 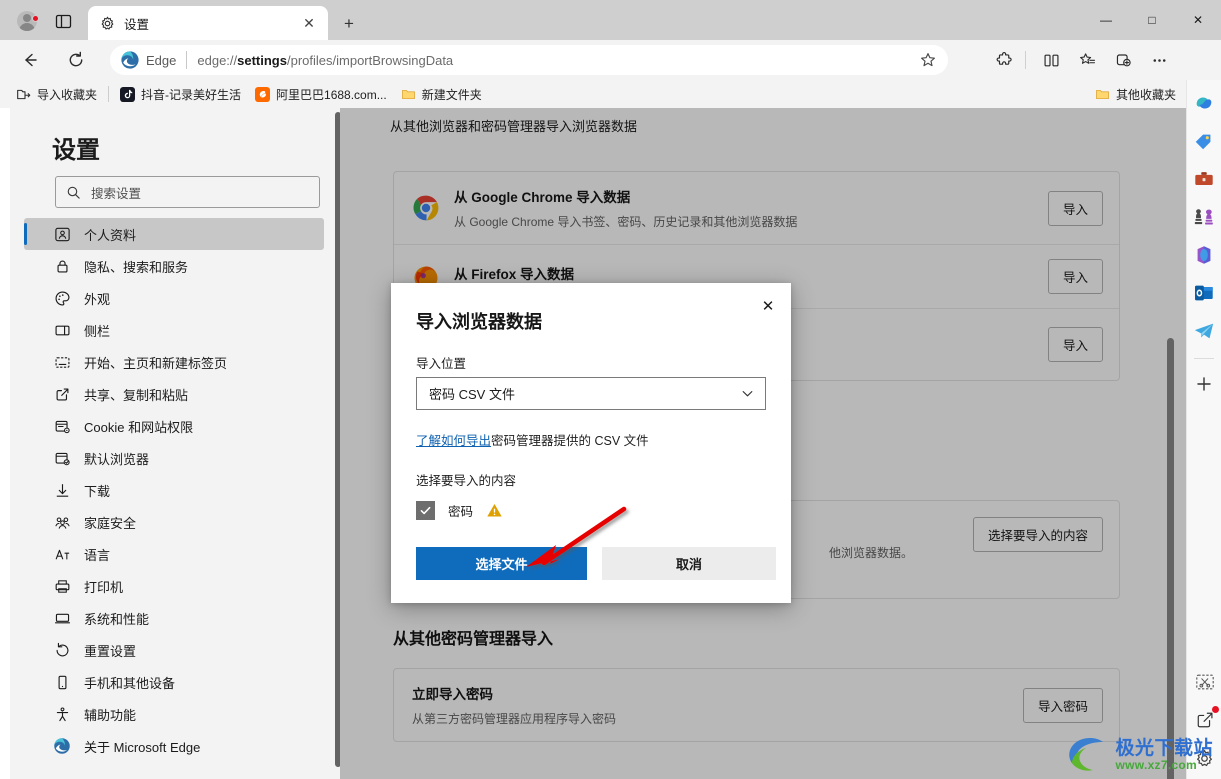 What do you see at coordinates (472, 394) in the screenshot?
I see `import-location-value: 密码 CSV 文件` at bounding box center [472, 394].